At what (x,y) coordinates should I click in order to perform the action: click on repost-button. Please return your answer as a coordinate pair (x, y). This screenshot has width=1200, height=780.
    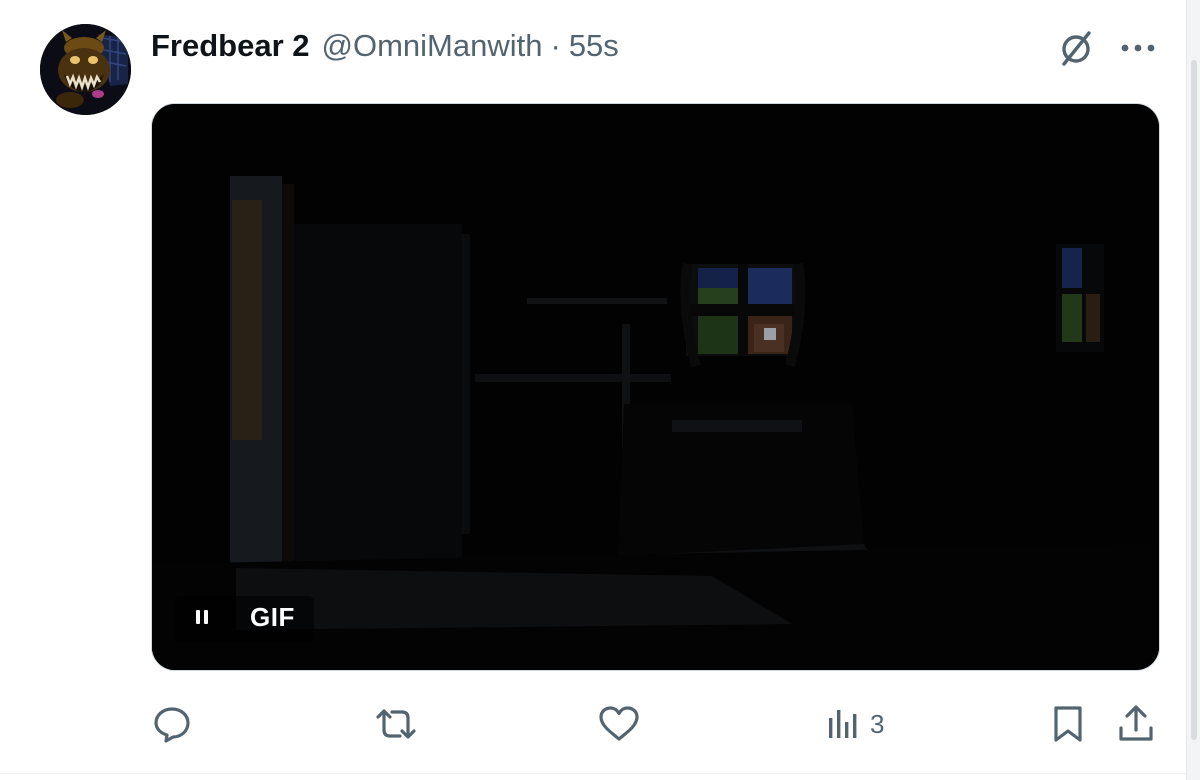
    Looking at the image, I should click on (400, 724).